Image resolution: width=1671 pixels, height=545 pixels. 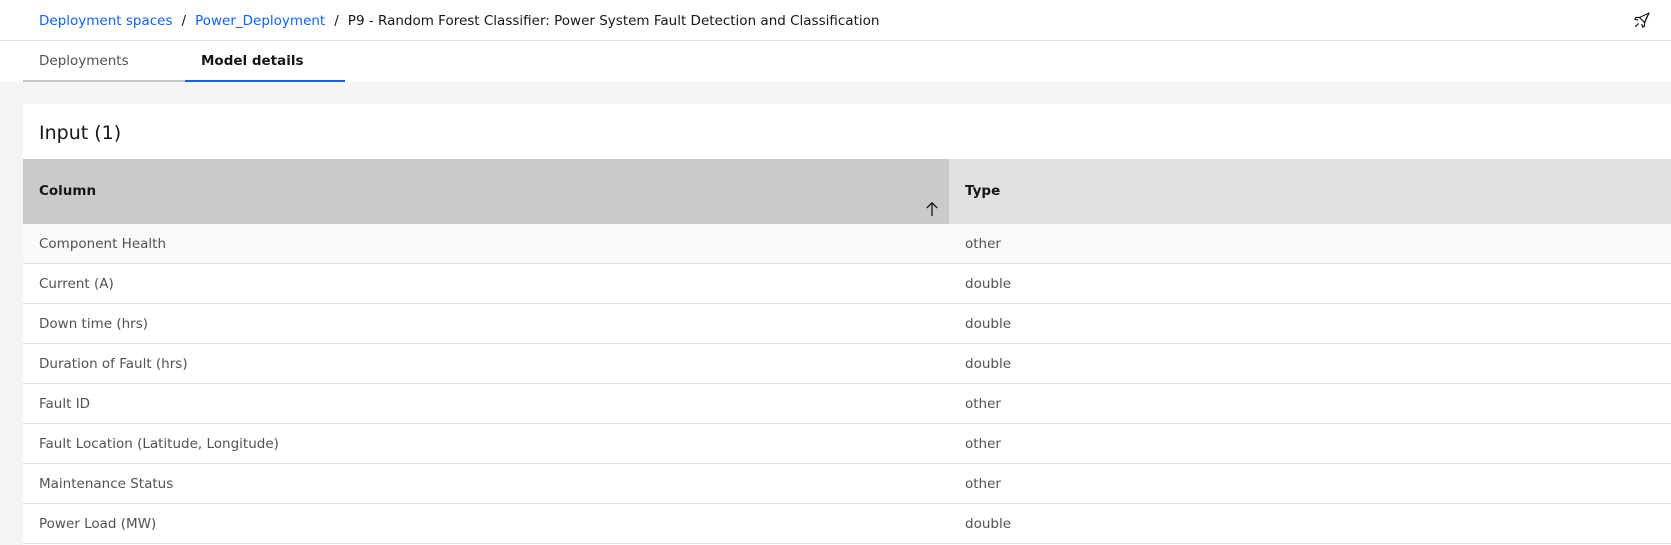 I want to click on cell-column-name: Fault Location (Latitude, Longitude), so click(x=159, y=444).